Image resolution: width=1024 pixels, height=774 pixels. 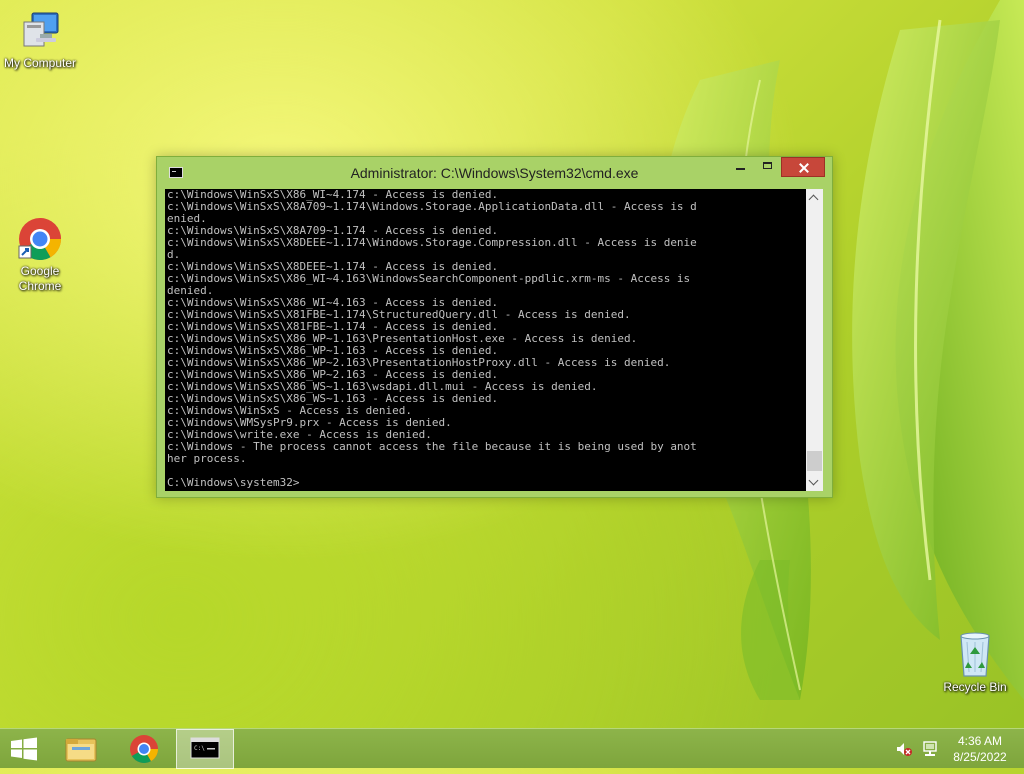 What do you see at coordinates (512, 748) in the screenshot?
I see `taskbar: C:\ 4:36 AM 8/25/2022` at bounding box center [512, 748].